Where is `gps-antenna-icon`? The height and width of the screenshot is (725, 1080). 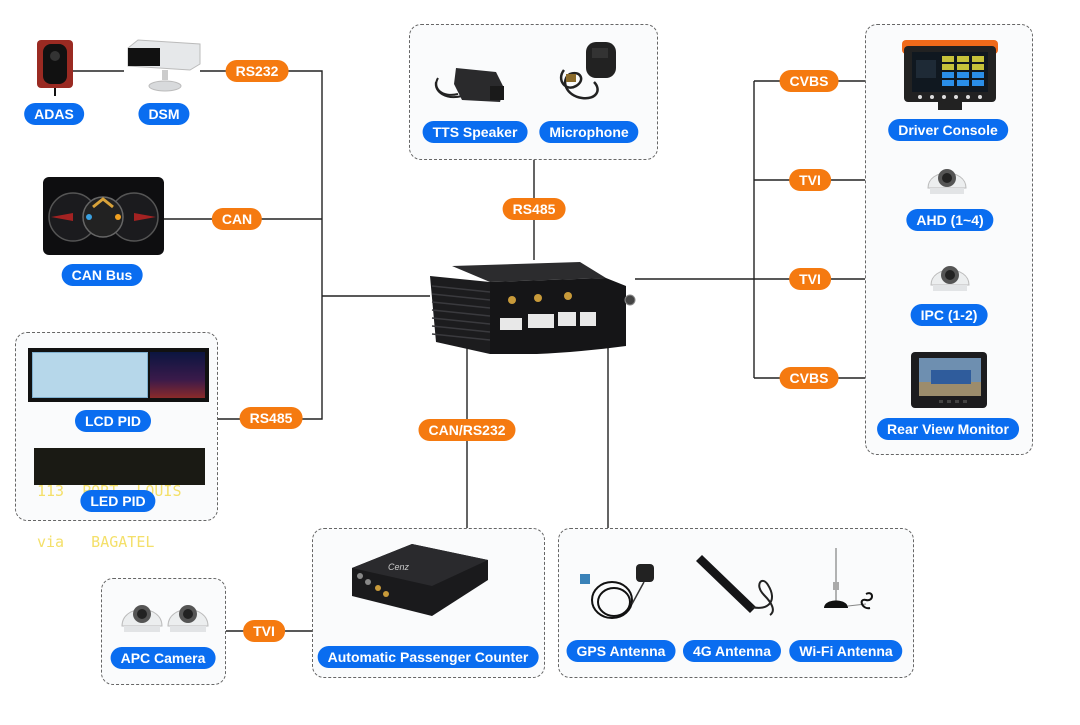
gps-antenna-icon is located at coordinates (617, 591).